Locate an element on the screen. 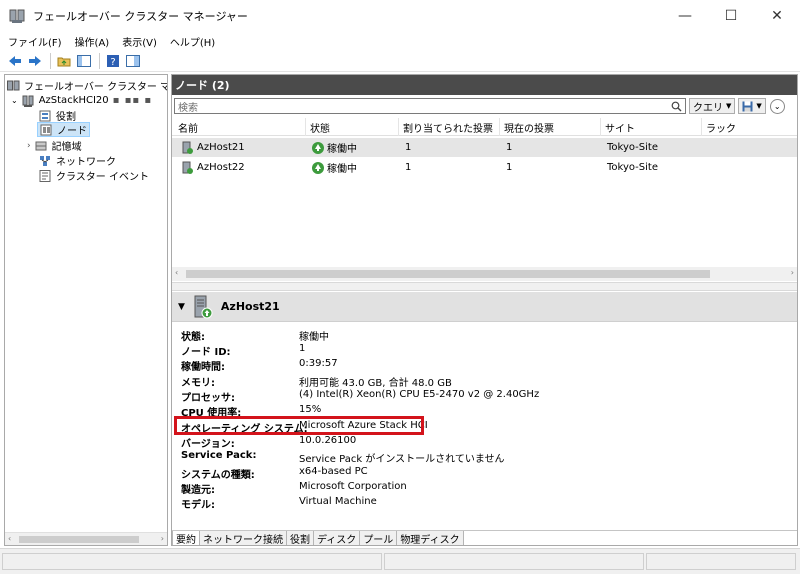  column-header-site: サイト is located at coordinates (651, 127).